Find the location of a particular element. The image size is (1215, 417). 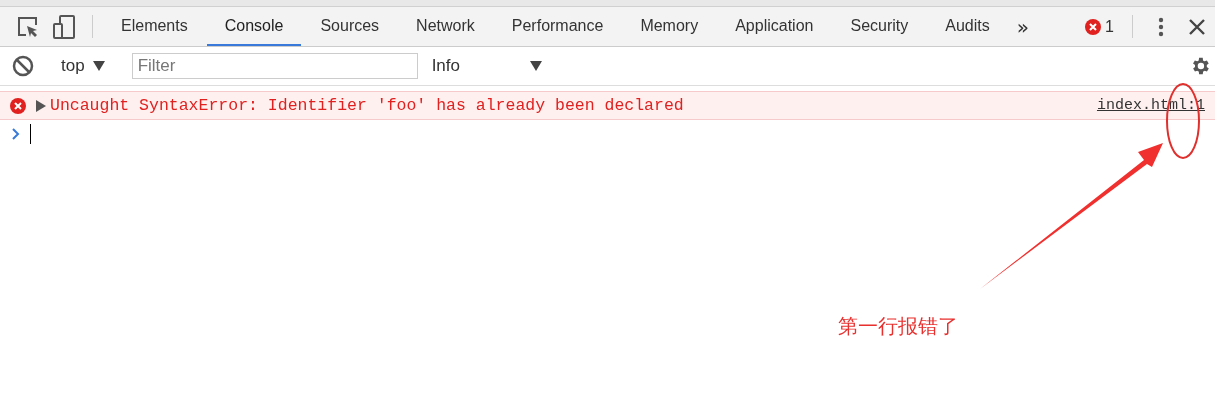

tab: Sources is located at coordinates (350, 26).